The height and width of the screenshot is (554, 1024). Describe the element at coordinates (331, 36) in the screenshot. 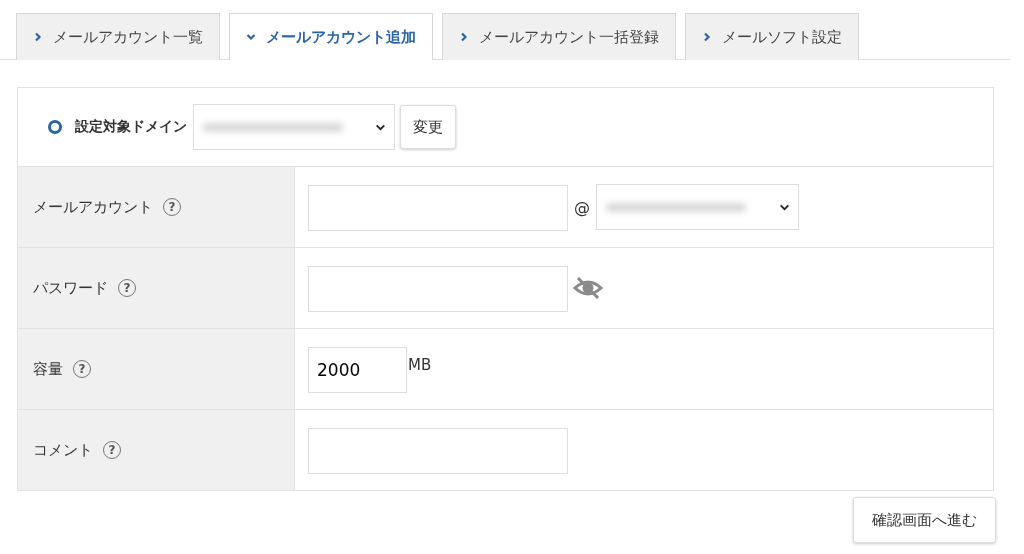

I see `tab: メールアカウント追加` at that location.